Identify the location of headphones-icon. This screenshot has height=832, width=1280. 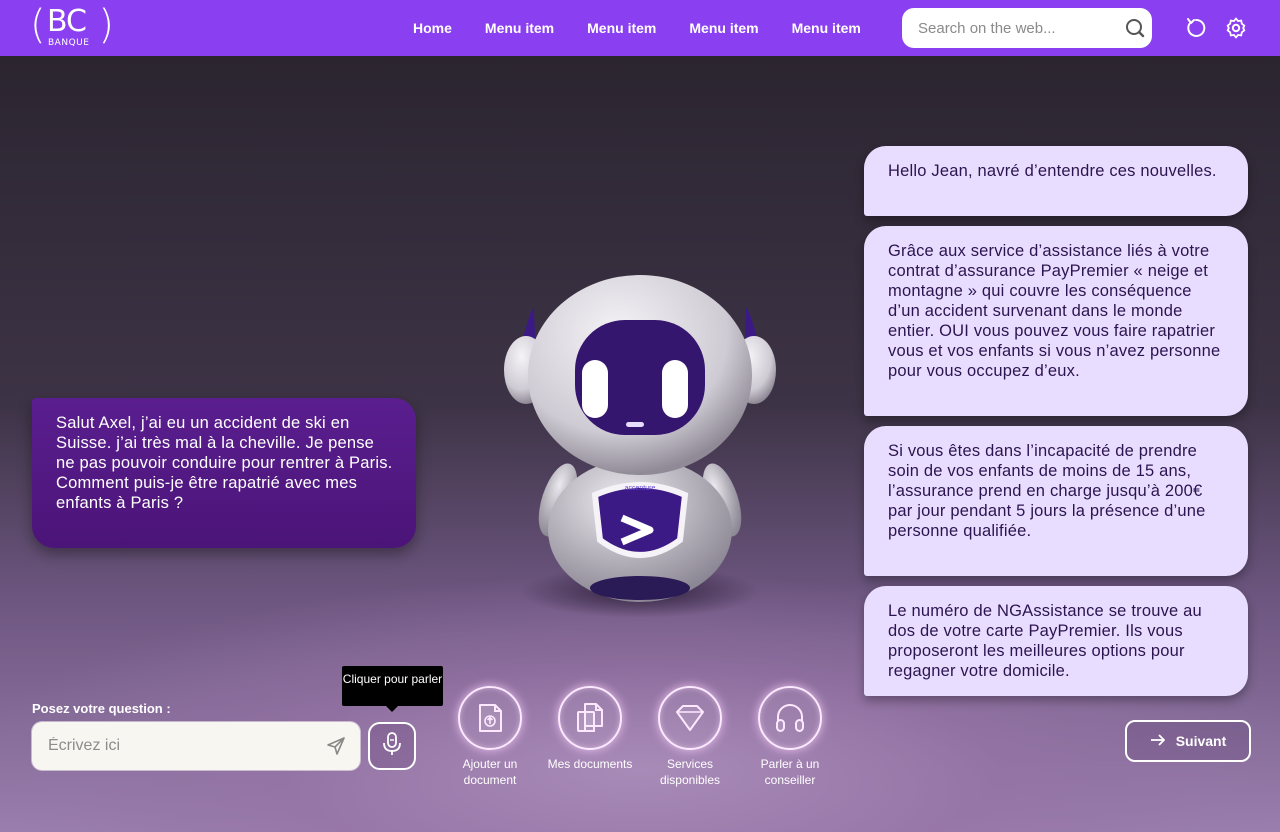
(790, 718).